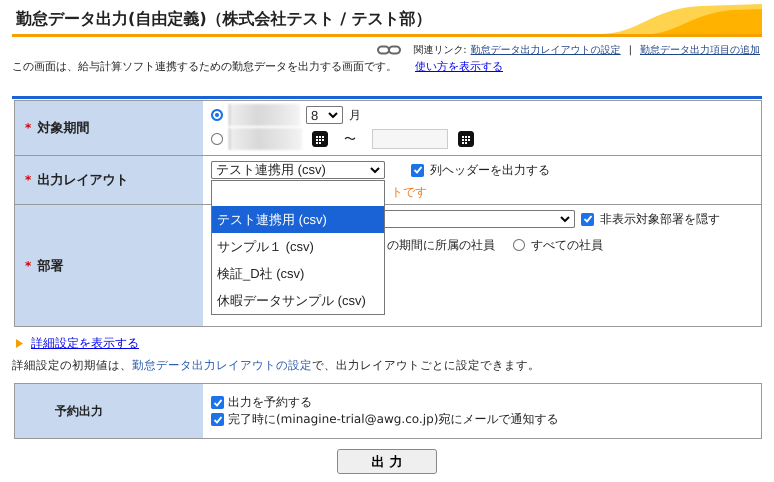 The image size is (774, 482). I want to click on checkbox-label: 出力を予約する, so click(270, 402).